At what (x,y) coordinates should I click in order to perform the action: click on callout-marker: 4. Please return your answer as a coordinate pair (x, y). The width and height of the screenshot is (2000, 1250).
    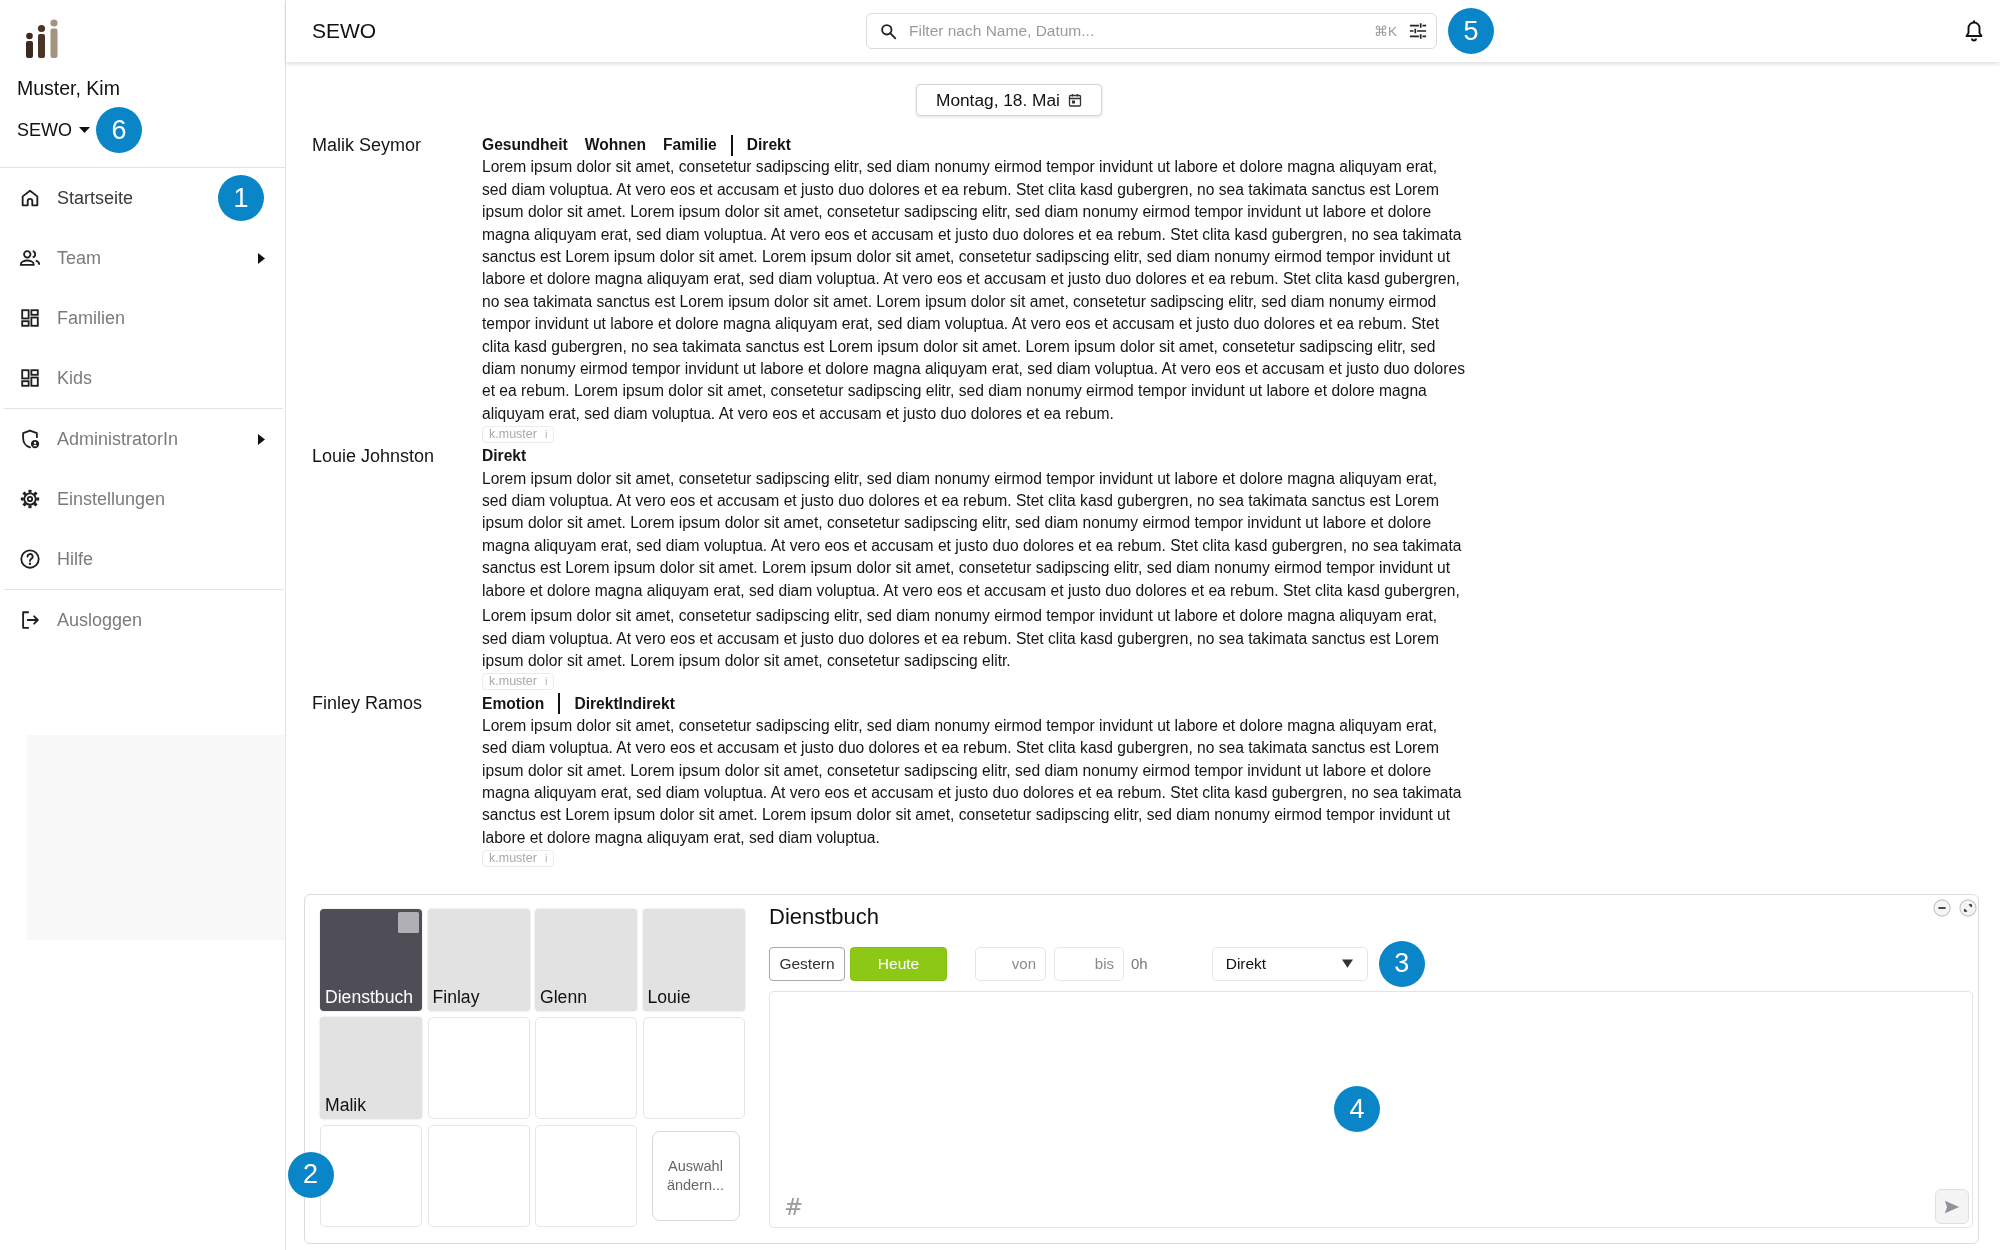
    Looking at the image, I should click on (1357, 1109).